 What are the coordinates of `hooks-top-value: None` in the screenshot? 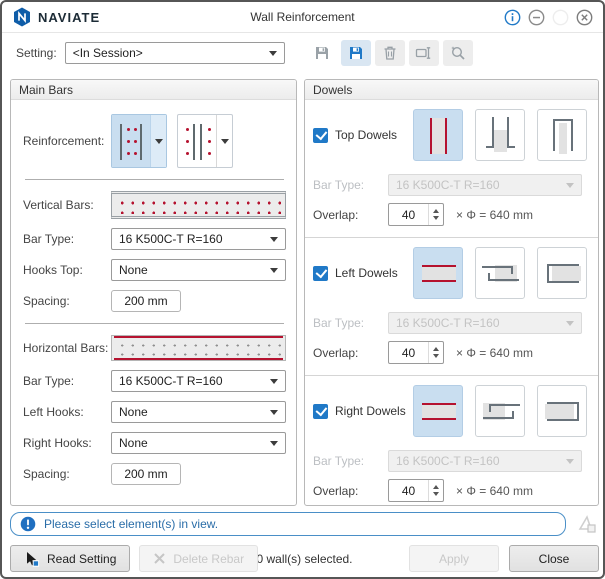 It's located at (133, 270).